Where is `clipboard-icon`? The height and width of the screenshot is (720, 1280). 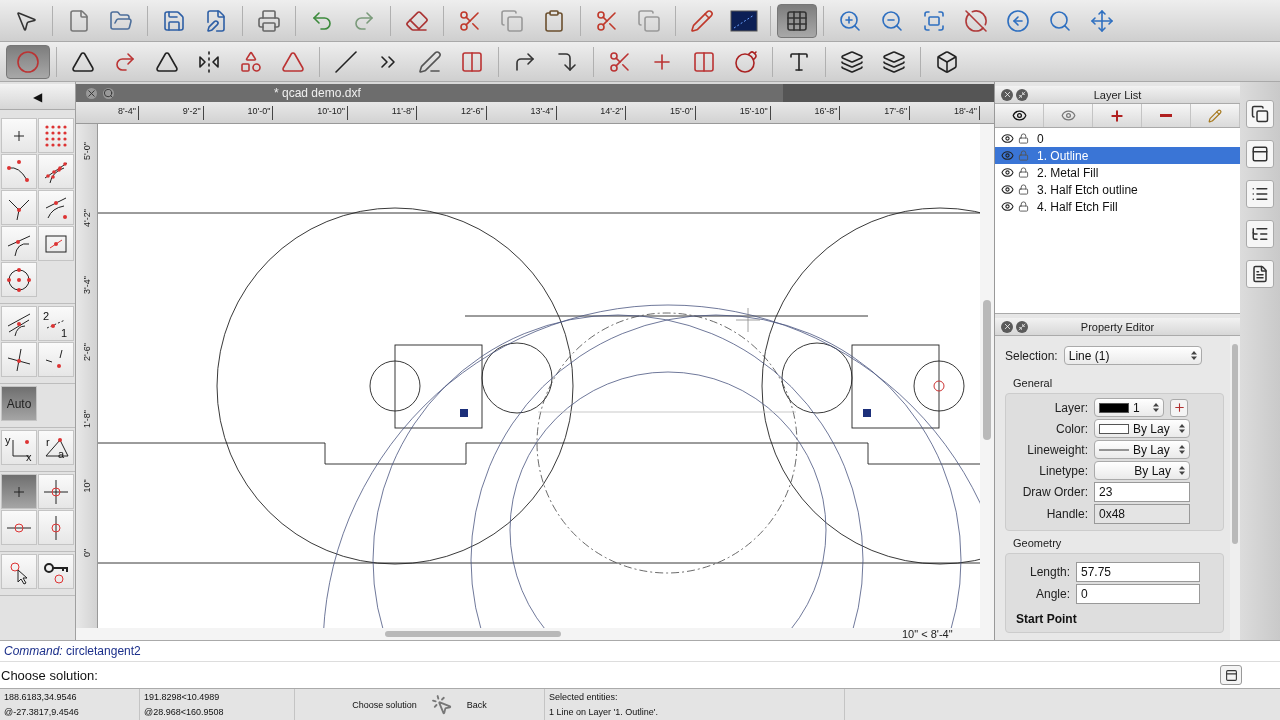
clipboard-icon is located at coordinates (554, 20).